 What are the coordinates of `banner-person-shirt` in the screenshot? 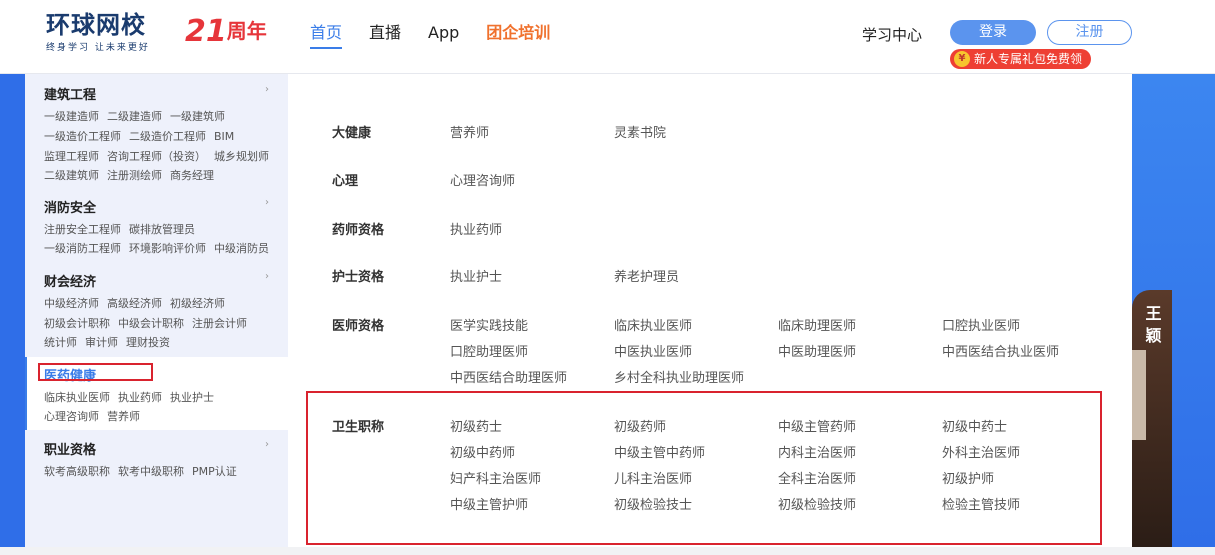 It's located at (1139, 395).